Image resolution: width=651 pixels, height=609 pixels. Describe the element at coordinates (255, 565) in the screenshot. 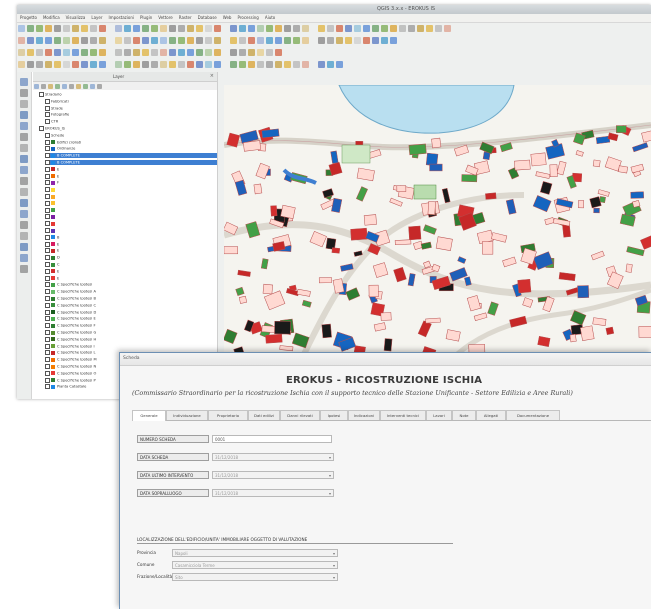

I see `section-field-select: Casamicciola Terme▾` at that location.